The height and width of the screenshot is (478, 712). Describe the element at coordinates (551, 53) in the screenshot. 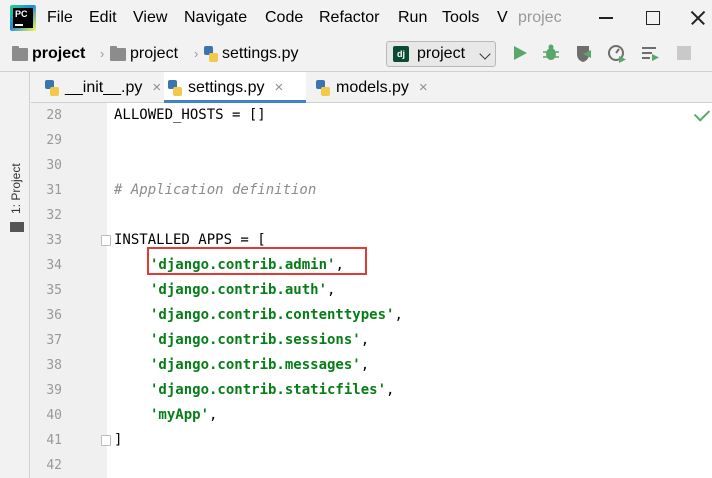

I see `debug-icon` at that location.